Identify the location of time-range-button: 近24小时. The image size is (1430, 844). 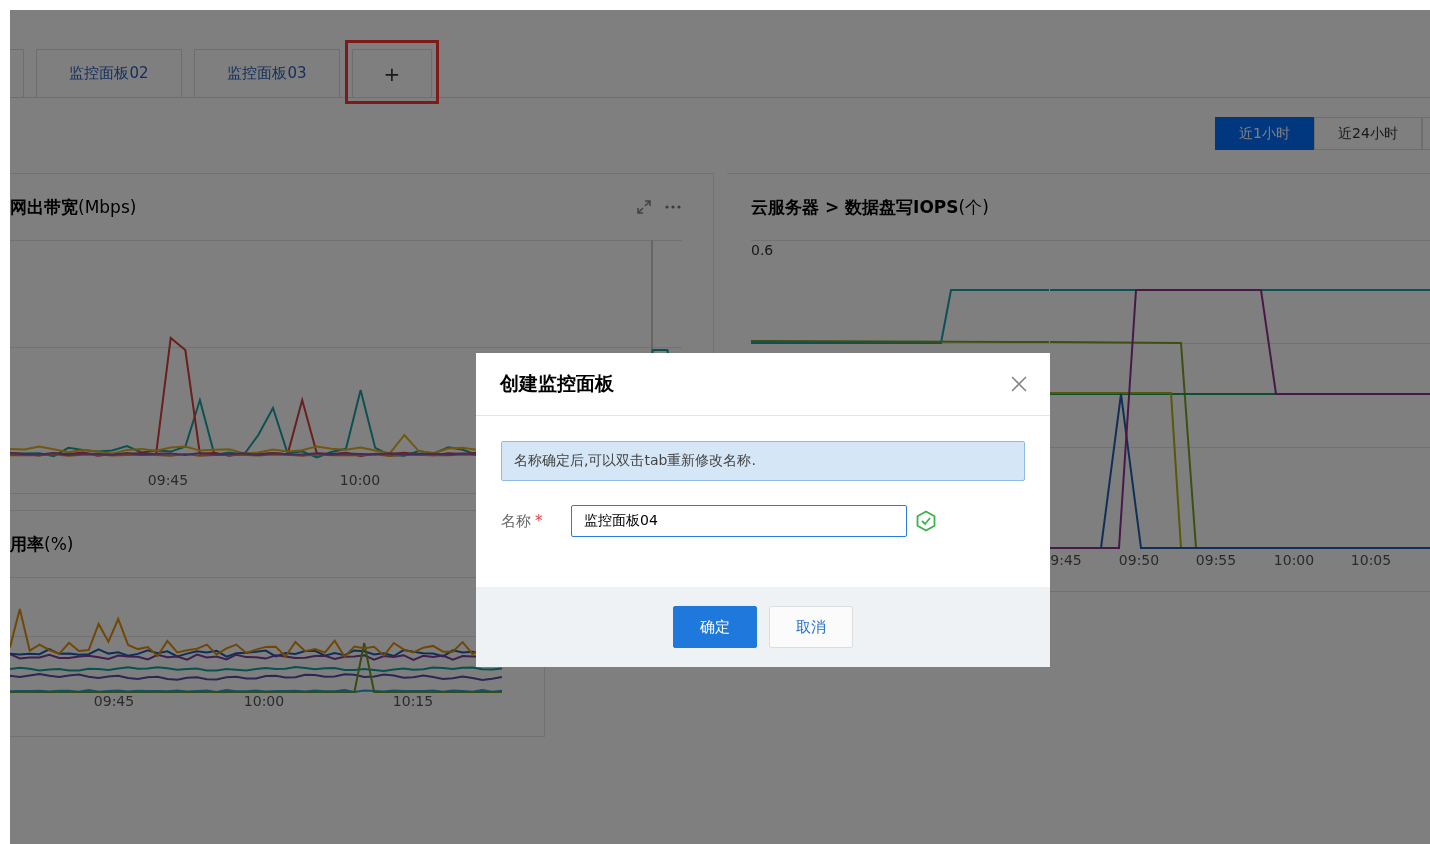
(1368, 133).